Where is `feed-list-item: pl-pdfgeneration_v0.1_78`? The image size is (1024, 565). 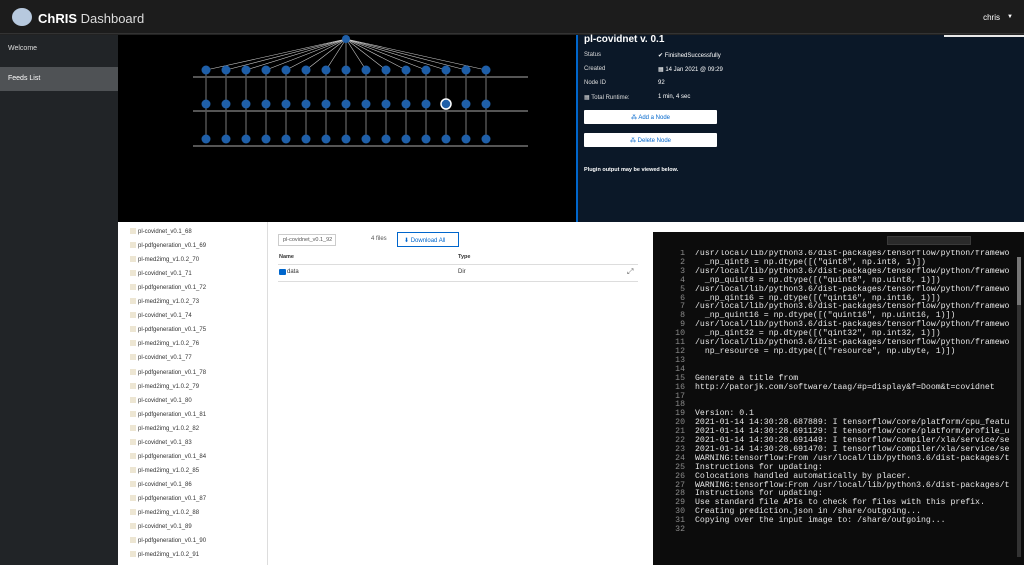 feed-list-item: pl-pdfgeneration_v0.1_78 is located at coordinates (168, 375).